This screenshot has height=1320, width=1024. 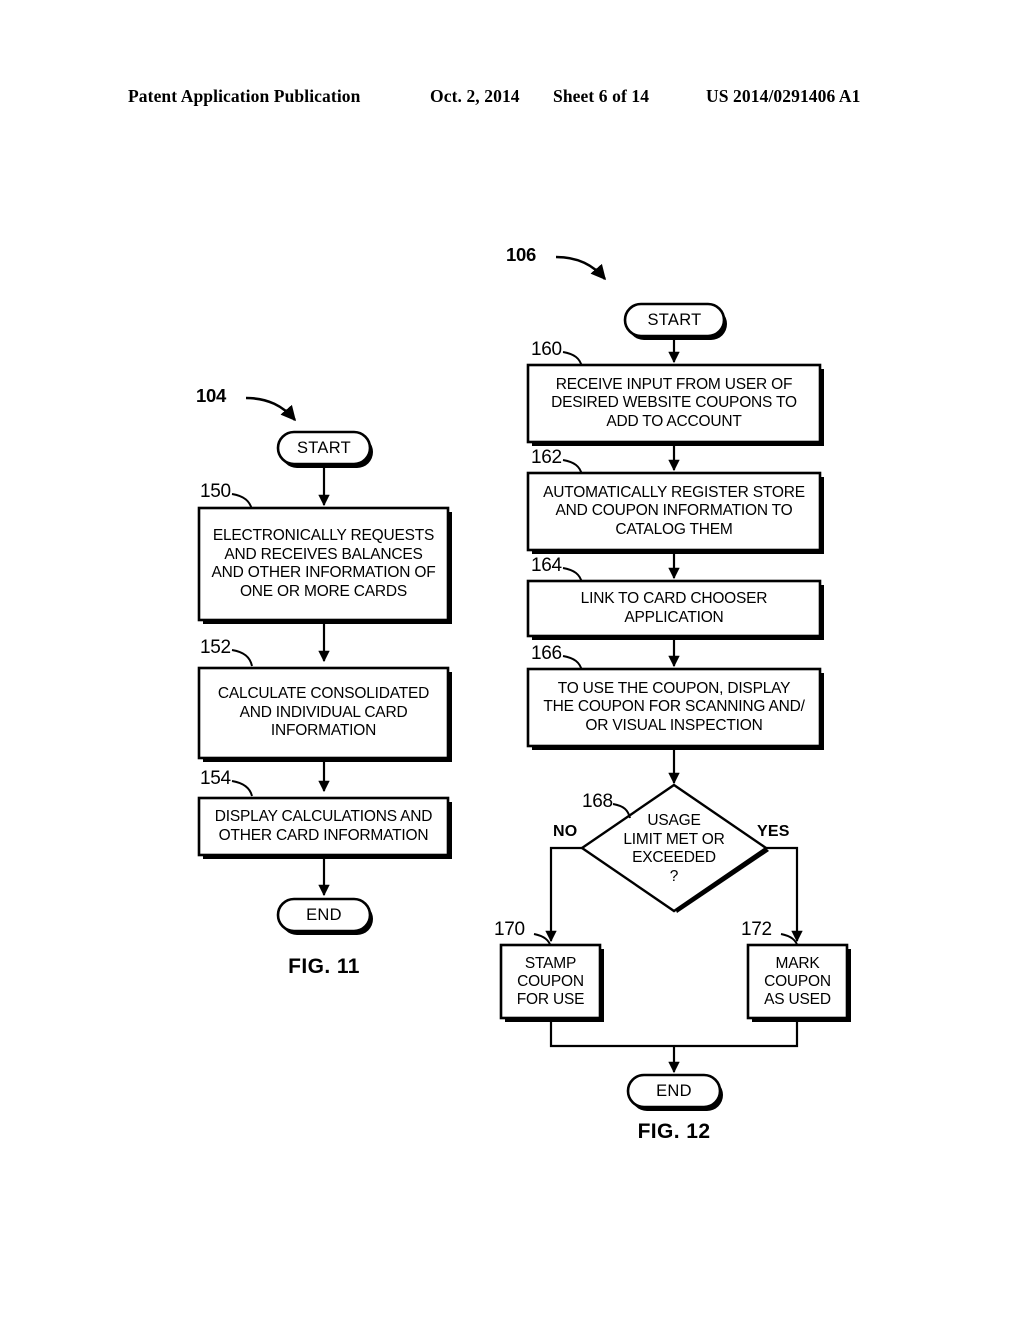 I want to click on branch-170-text: STAMP COUPON FOR USE, so click(x=550, y=981).